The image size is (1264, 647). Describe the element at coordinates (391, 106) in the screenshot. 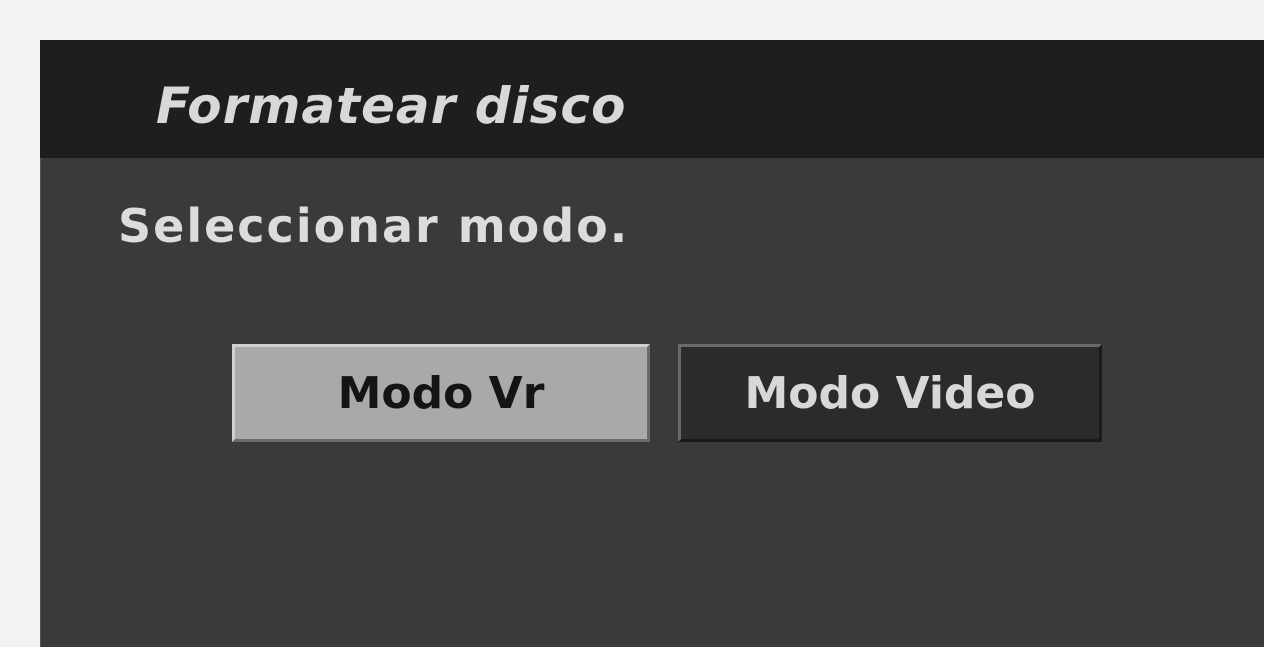

I see `dialog-title: Formatear disco` at that location.